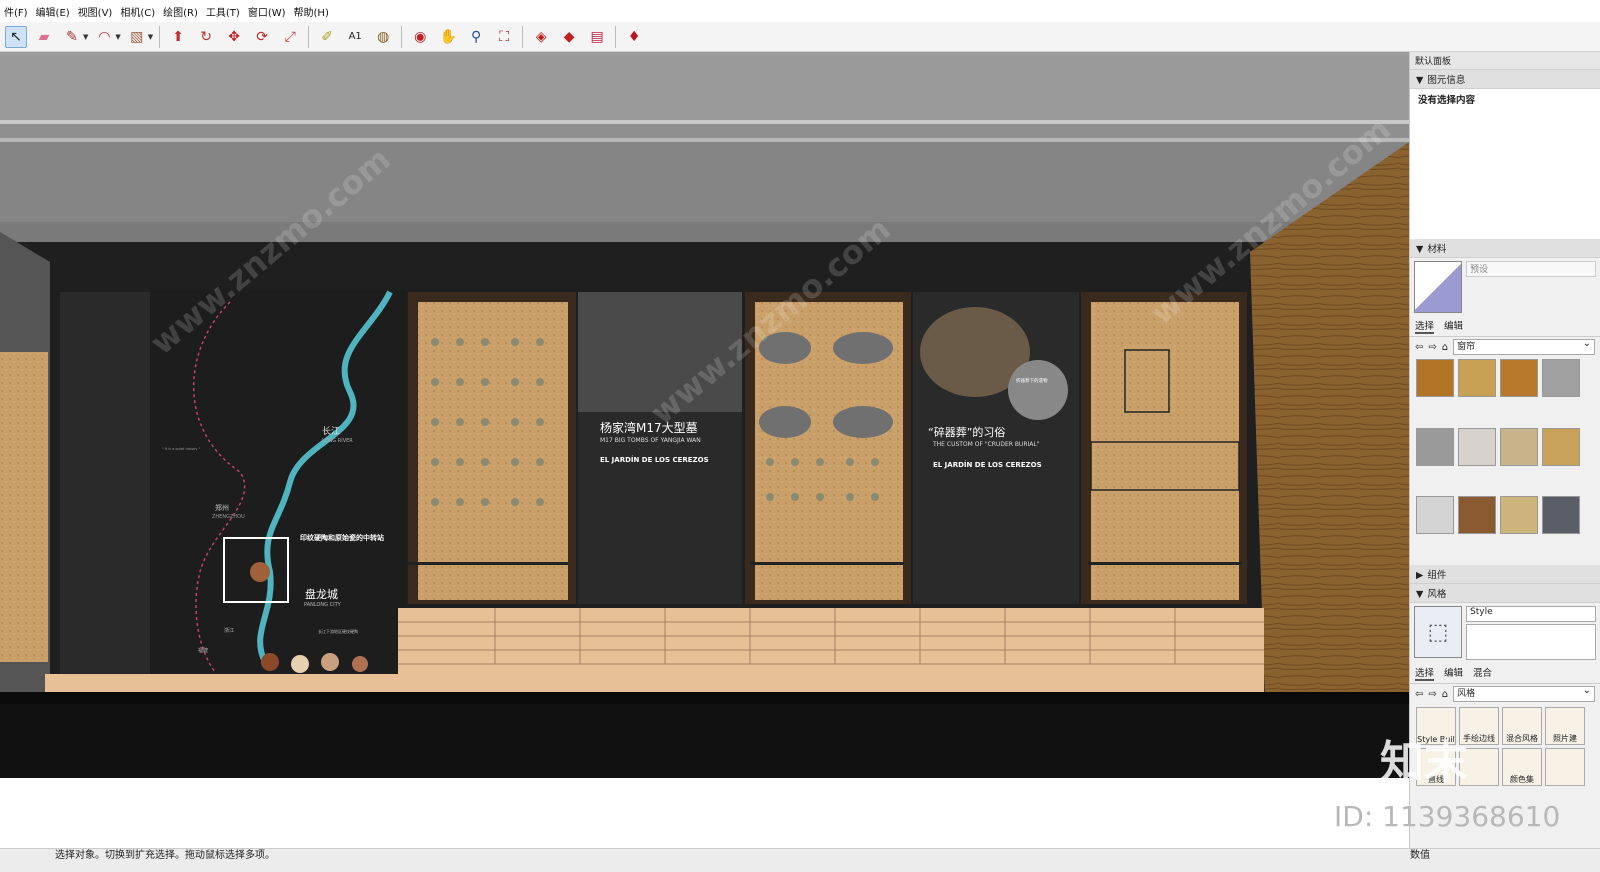 Image resolution: width=1600 pixels, height=872 pixels. What do you see at coordinates (504, 37) in the screenshot?
I see `zoom-extents-icon: ⛶` at bounding box center [504, 37].